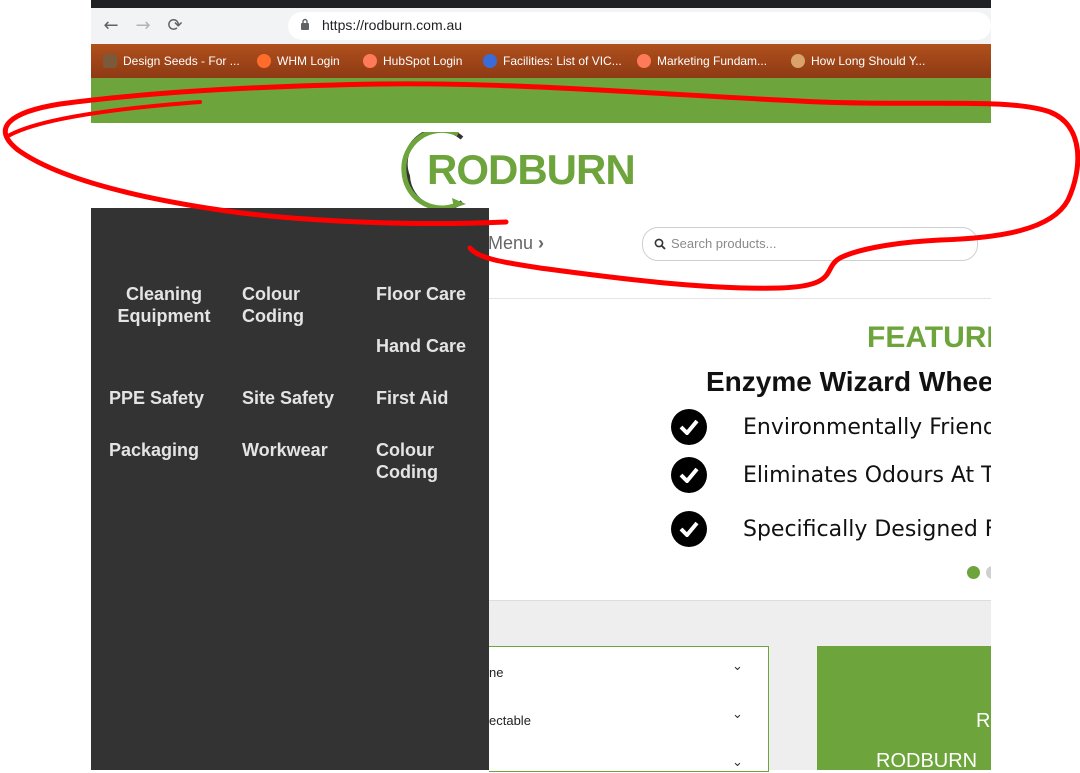  I want to click on feature-item: Eliminates Odours At Th, so click(840, 475).